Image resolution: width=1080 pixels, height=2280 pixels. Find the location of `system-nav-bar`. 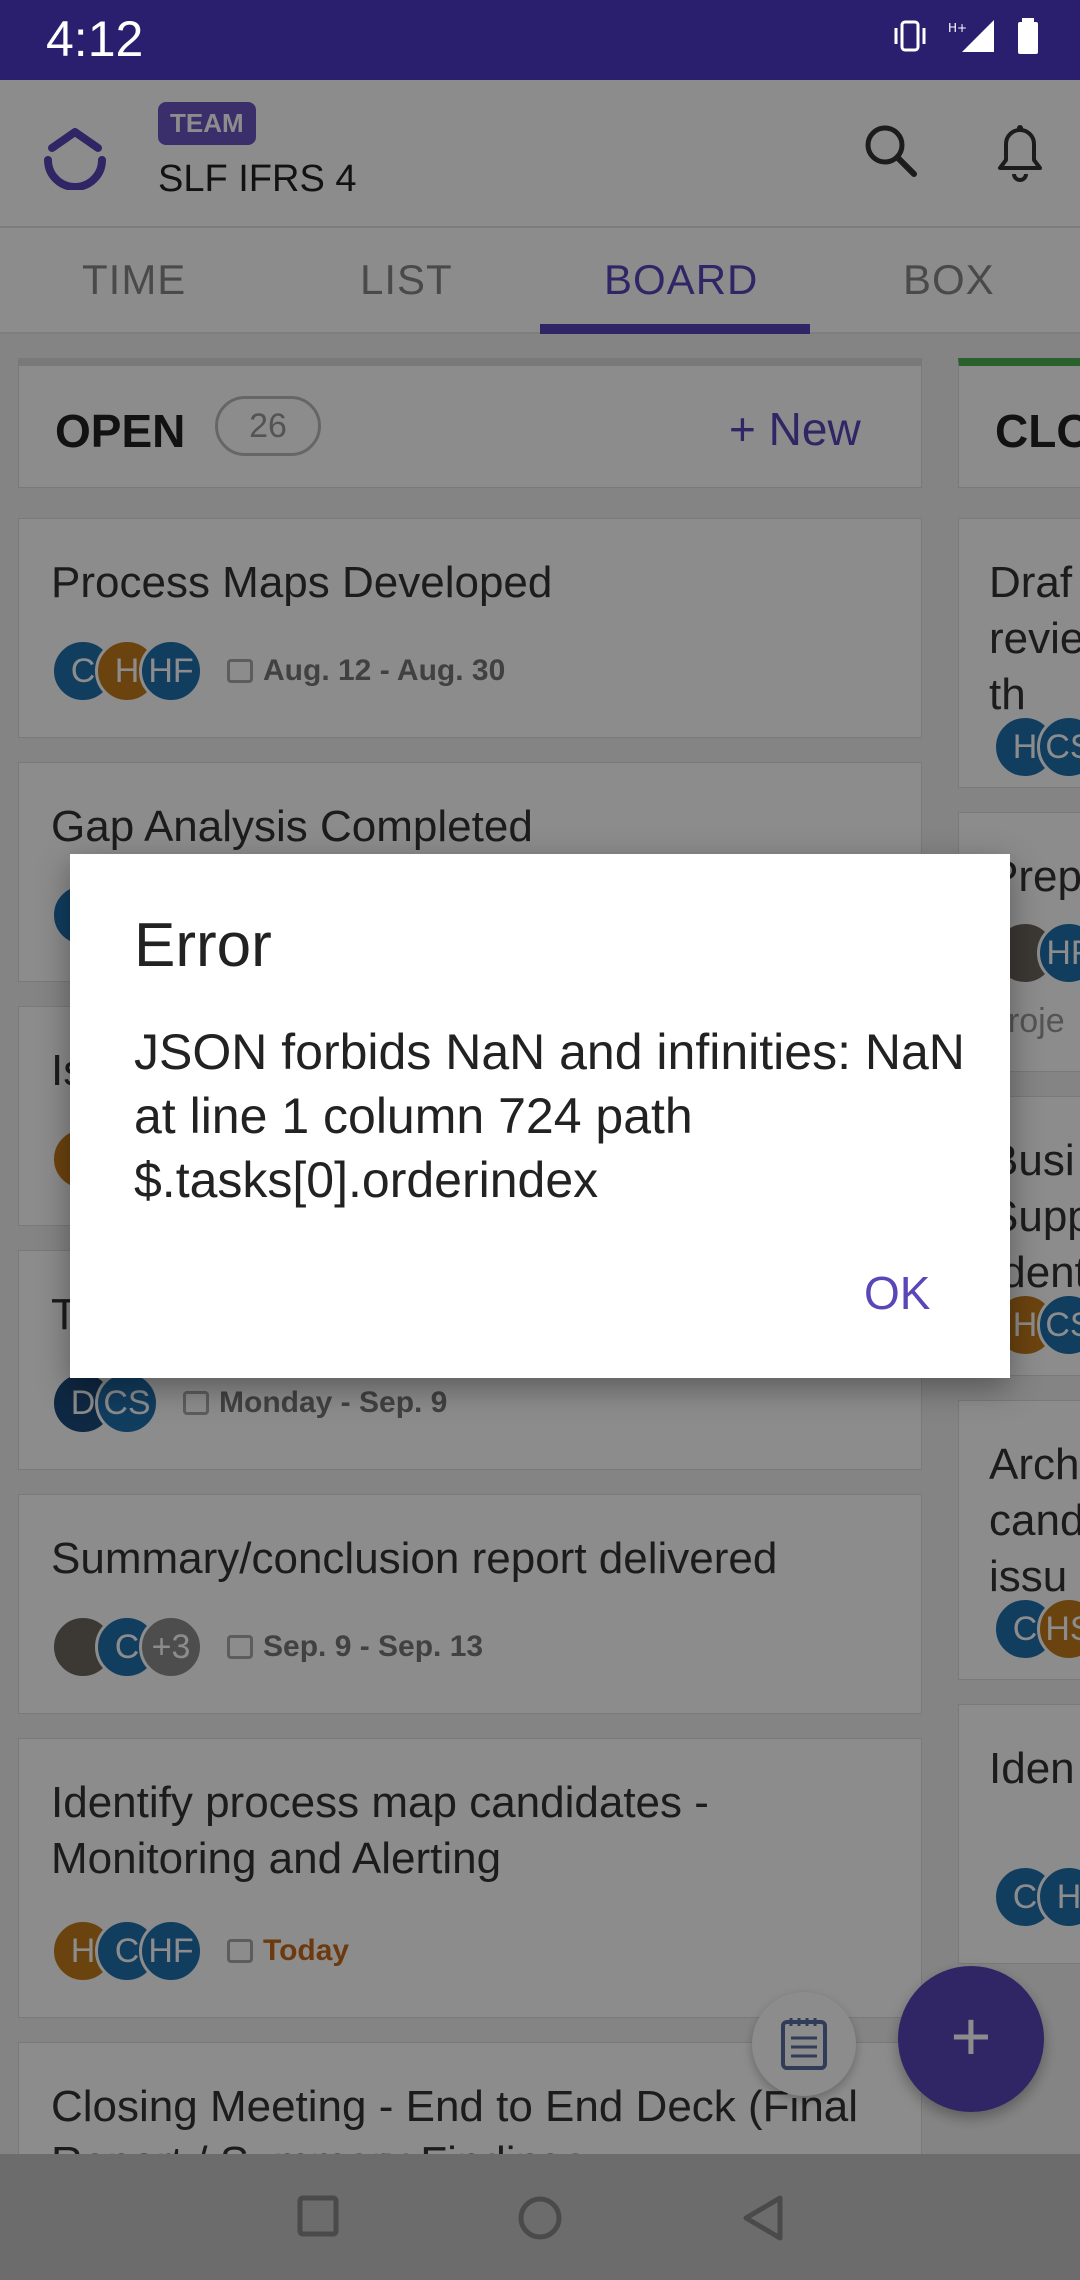

system-nav-bar is located at coordinates (540, 2217).